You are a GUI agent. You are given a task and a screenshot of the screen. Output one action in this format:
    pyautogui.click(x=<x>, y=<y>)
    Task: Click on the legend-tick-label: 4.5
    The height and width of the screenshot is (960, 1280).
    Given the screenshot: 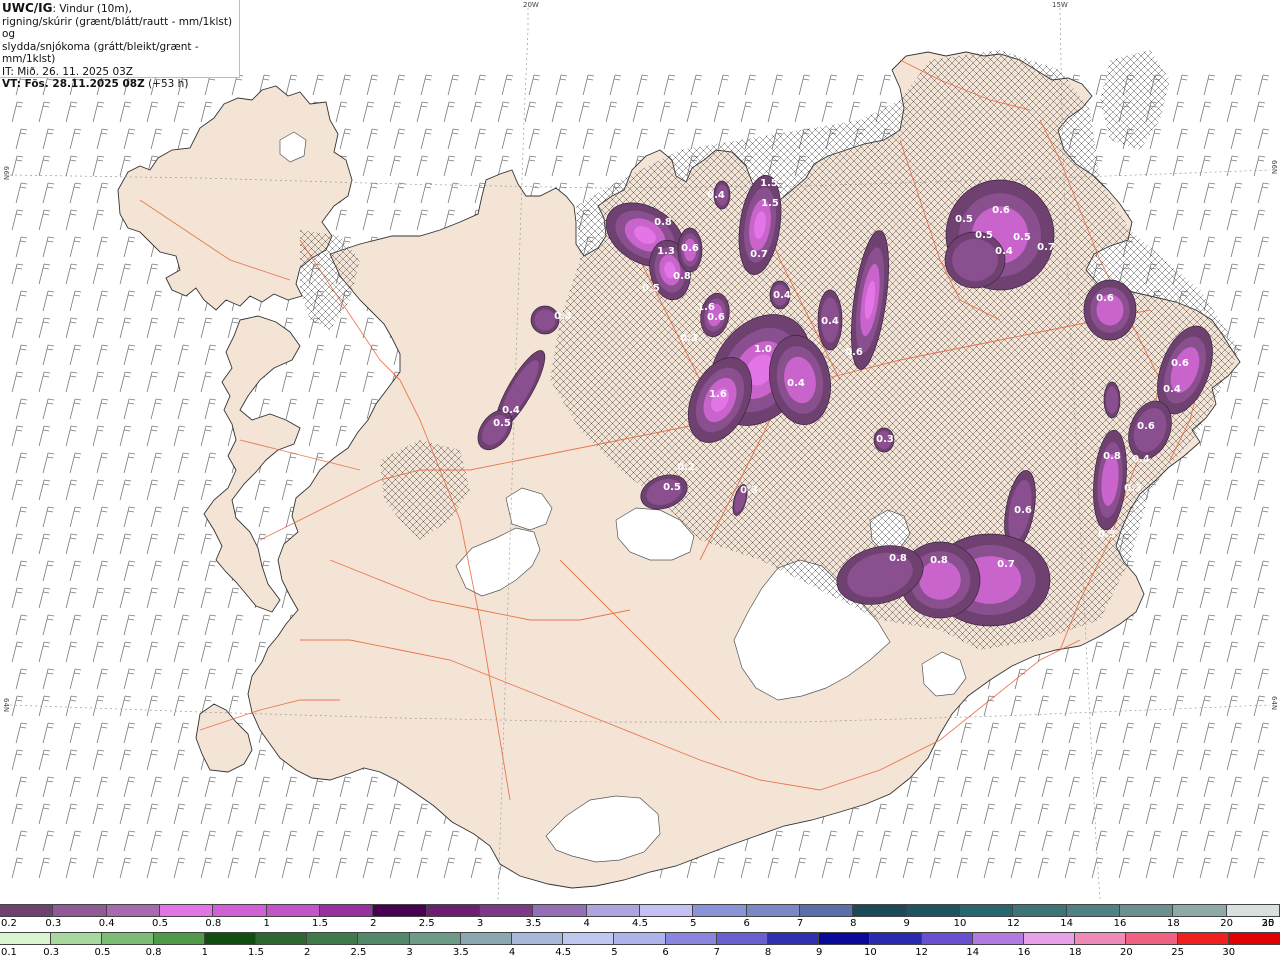 What is the action you would take?
    pyautogui.click(x=640, y=923)
    